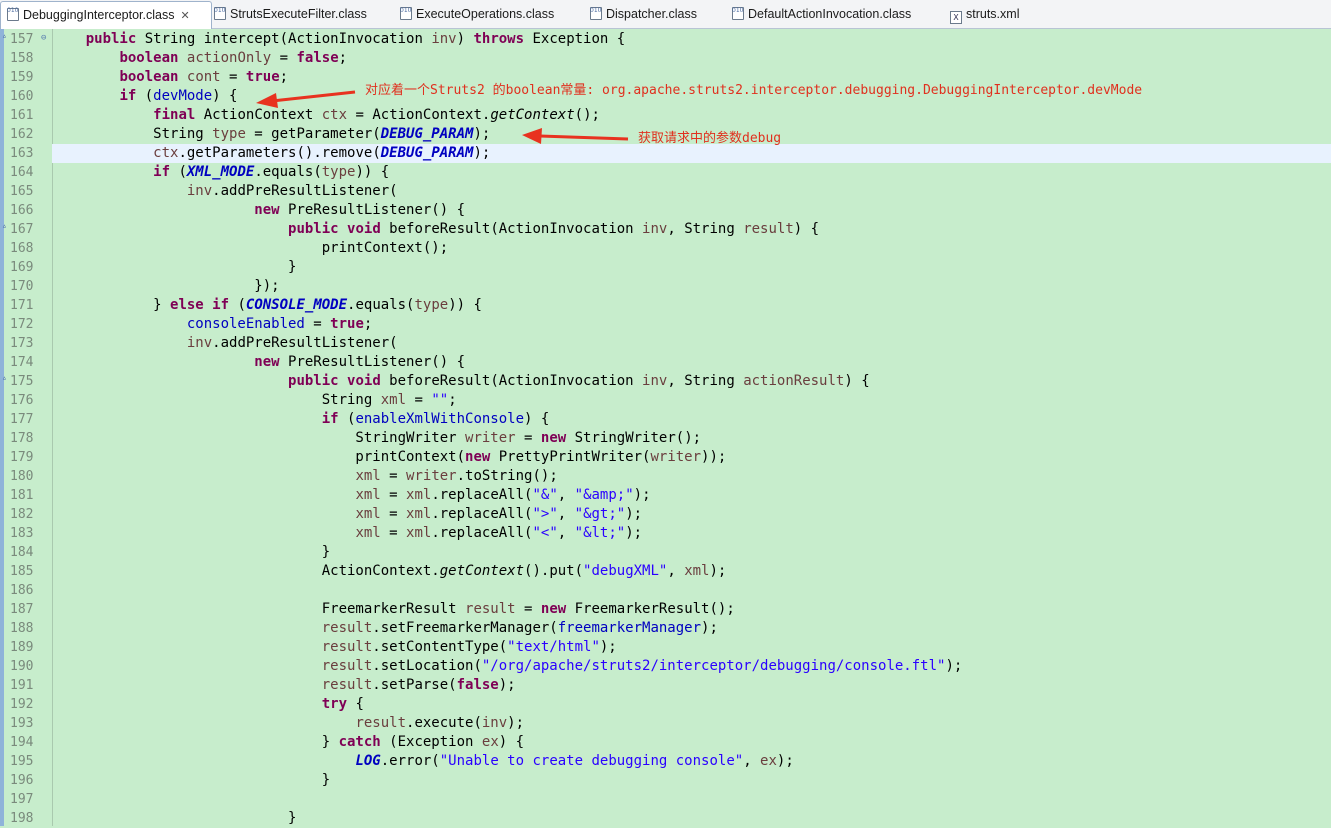  I want to click on code-line: if (XML_MODE.equals(type)) {, so click(691, 172).